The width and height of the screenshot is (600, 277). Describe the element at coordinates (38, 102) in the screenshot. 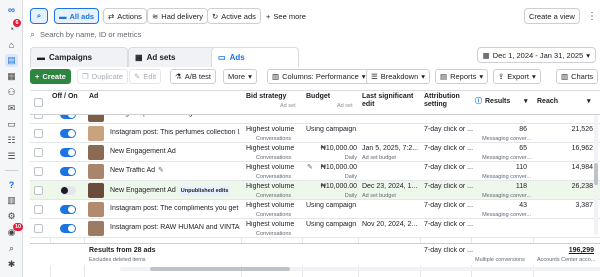

I see `select-all-checkbox` at that location.